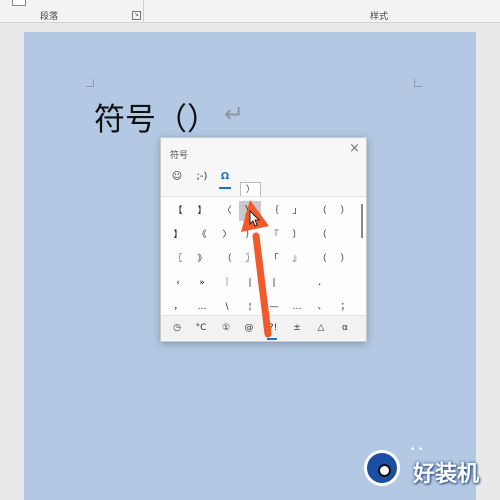 Image resolution: width=500 pixels, height=500 pixels. What do you see at coordinates (202, 259) in the screenshot?
I see `symbol-cell: 》` at bounding box center [202, 259].